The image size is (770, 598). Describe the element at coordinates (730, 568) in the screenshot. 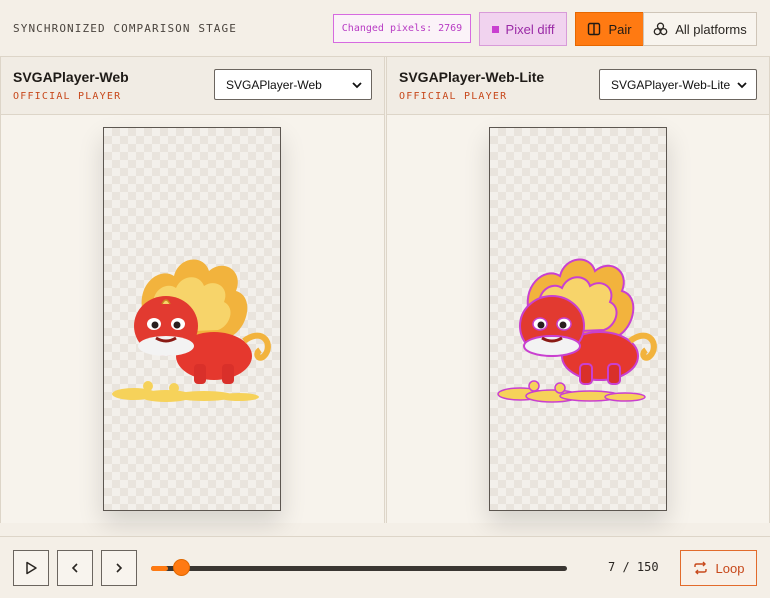

I see `loop-label: Loop` at that location.